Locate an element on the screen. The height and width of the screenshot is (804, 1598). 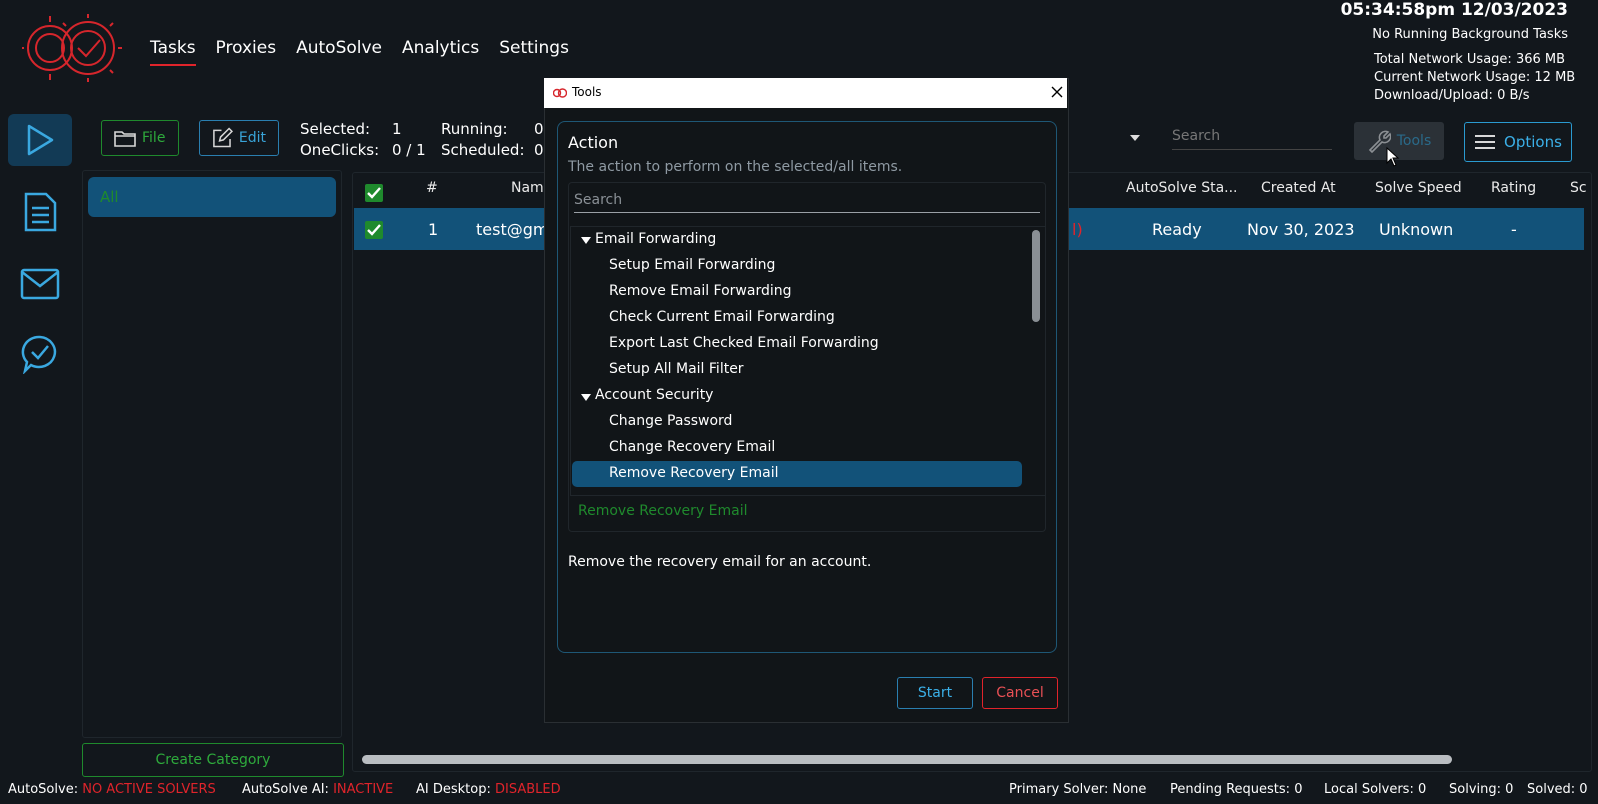
document-icon is located at coordinates (40, 212).